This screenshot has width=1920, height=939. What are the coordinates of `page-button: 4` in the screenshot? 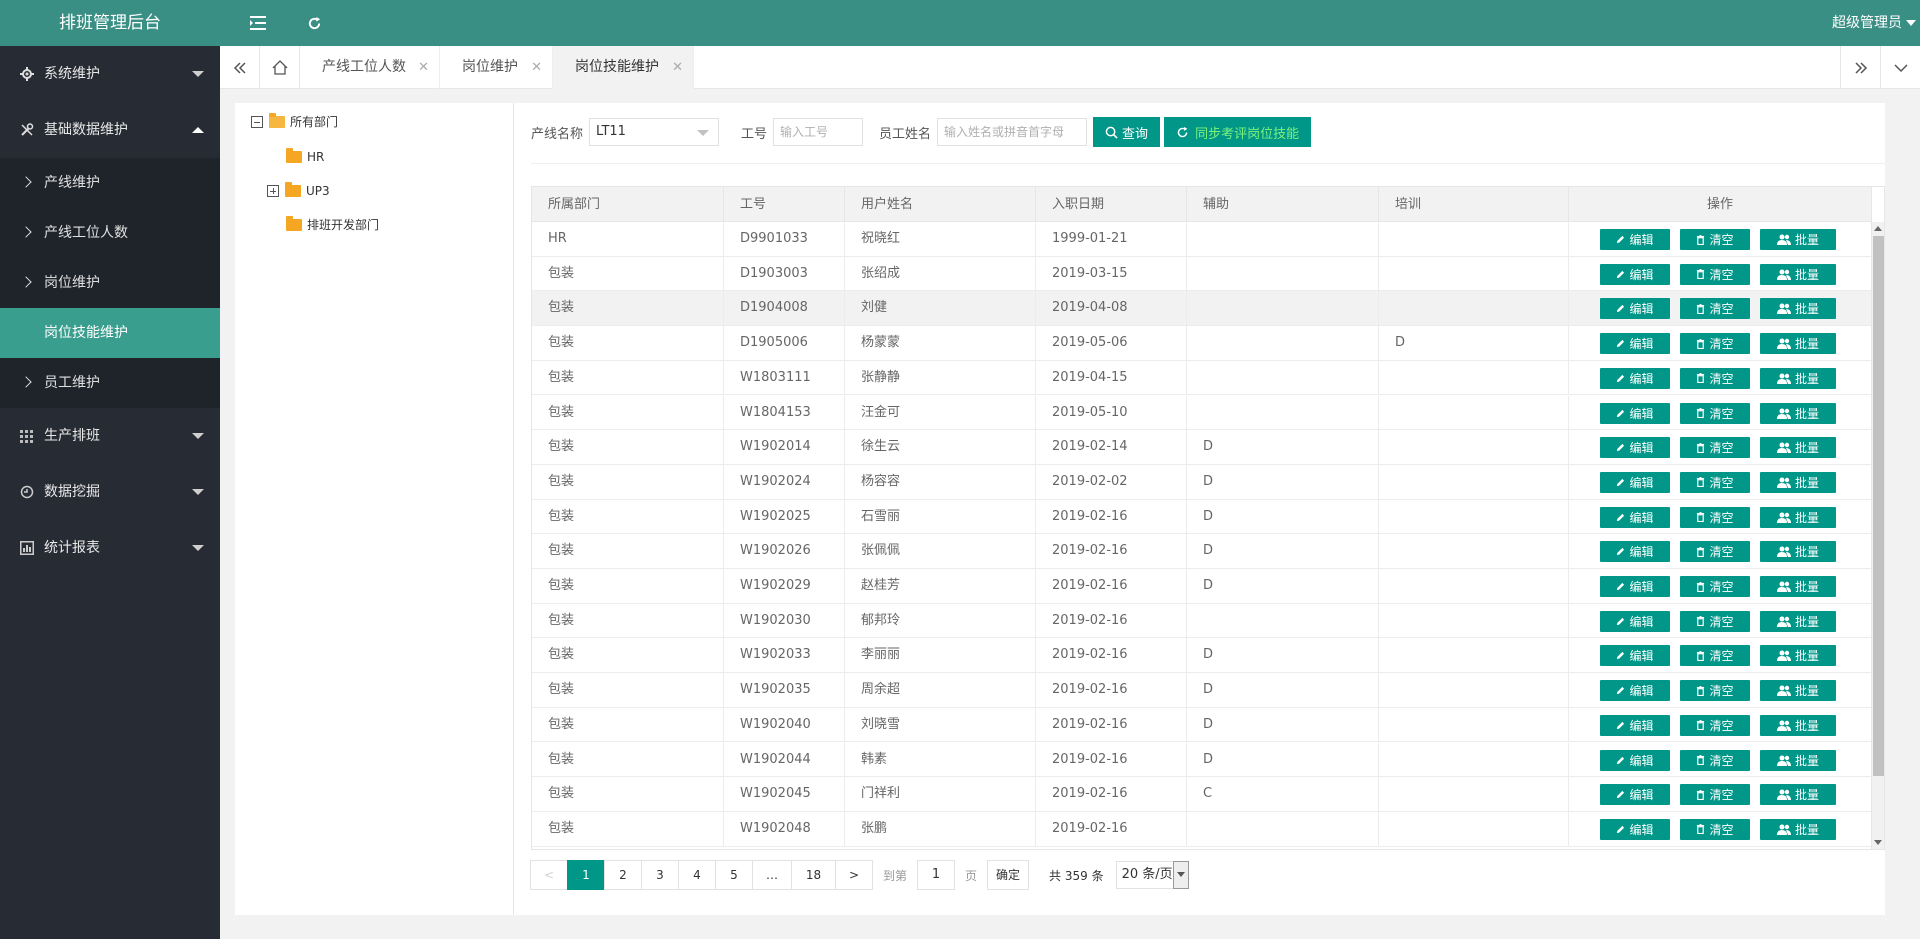 It's located at (697, 875).